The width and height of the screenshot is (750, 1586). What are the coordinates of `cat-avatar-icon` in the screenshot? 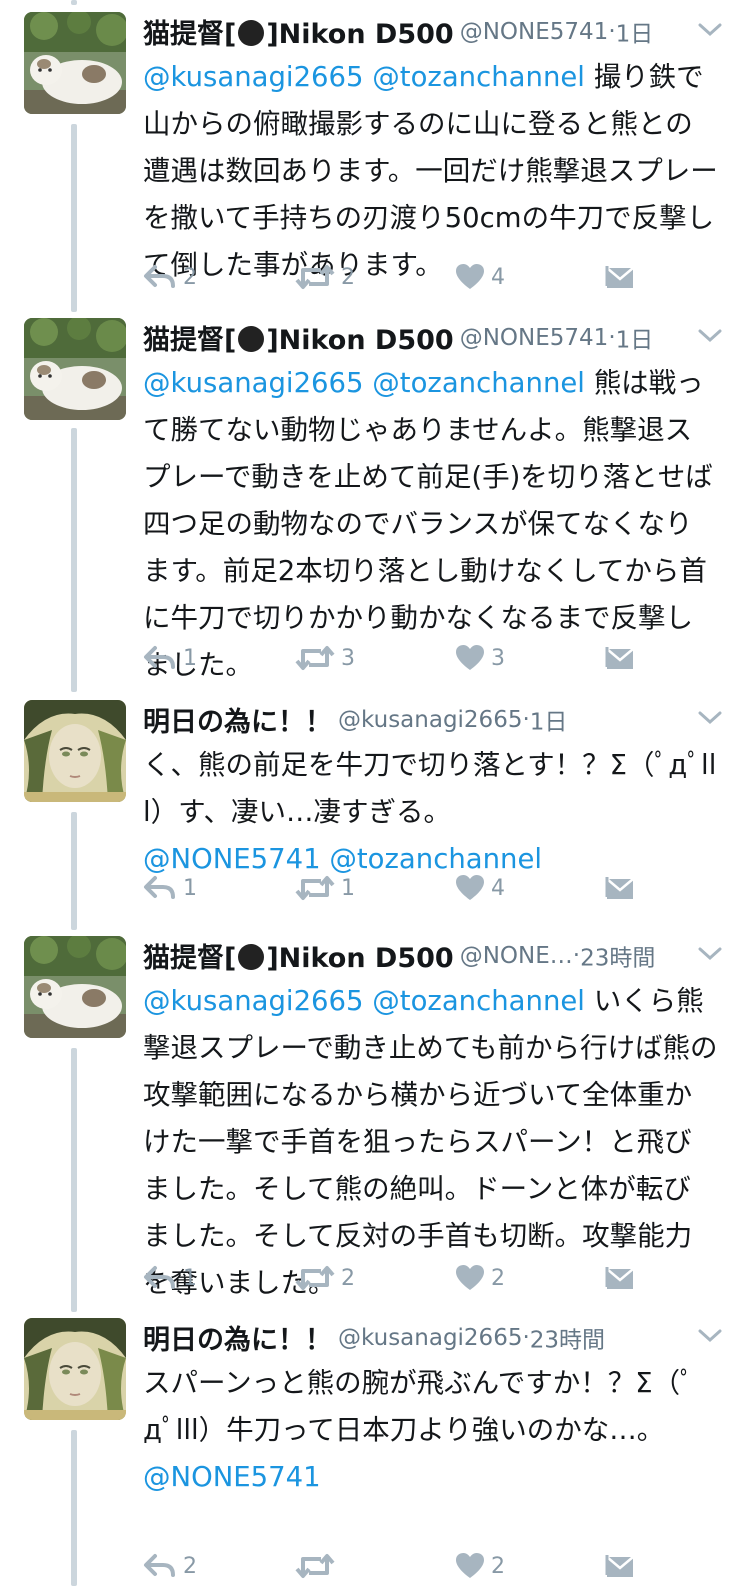 It's located at (75, 63).